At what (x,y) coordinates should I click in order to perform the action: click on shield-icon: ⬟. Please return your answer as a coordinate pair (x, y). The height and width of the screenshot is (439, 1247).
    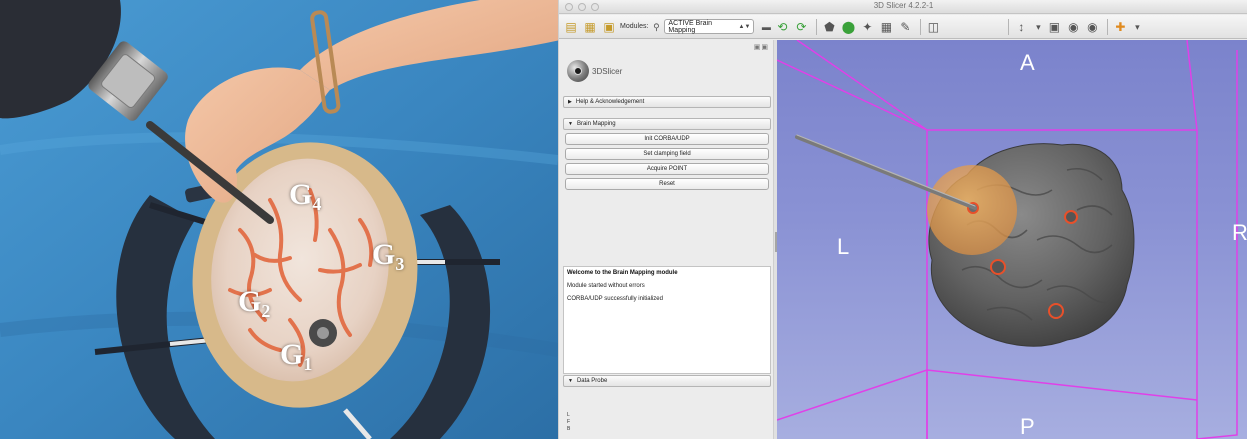
    Looking at the image, I should click on (829, 27).